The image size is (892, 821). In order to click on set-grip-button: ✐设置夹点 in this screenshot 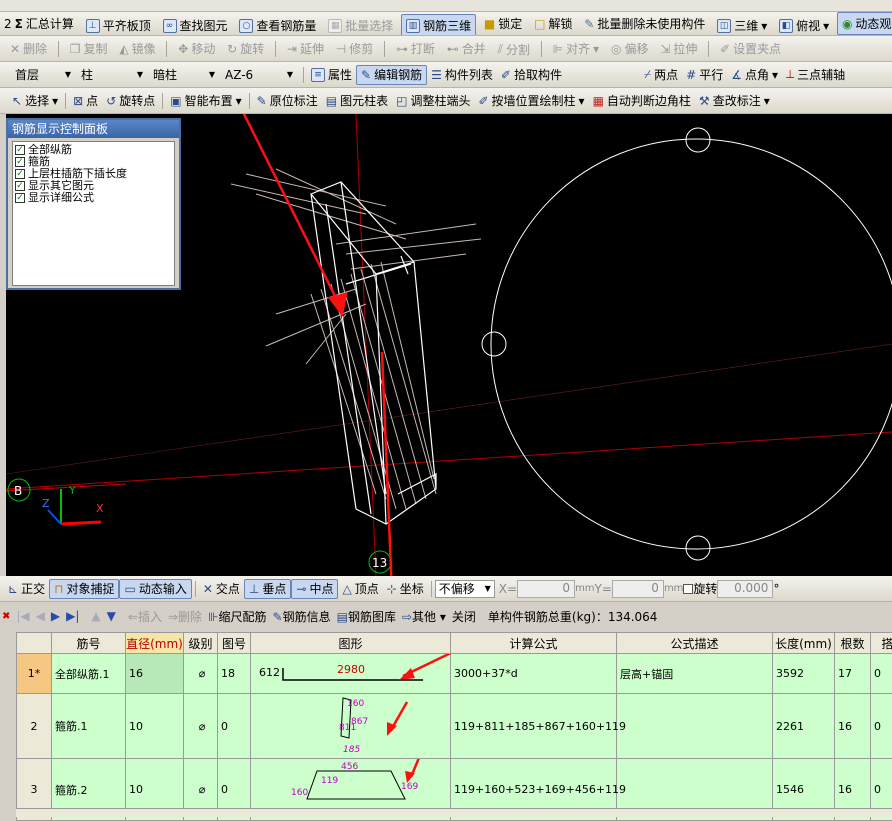, I will do `click(750, 48)`.